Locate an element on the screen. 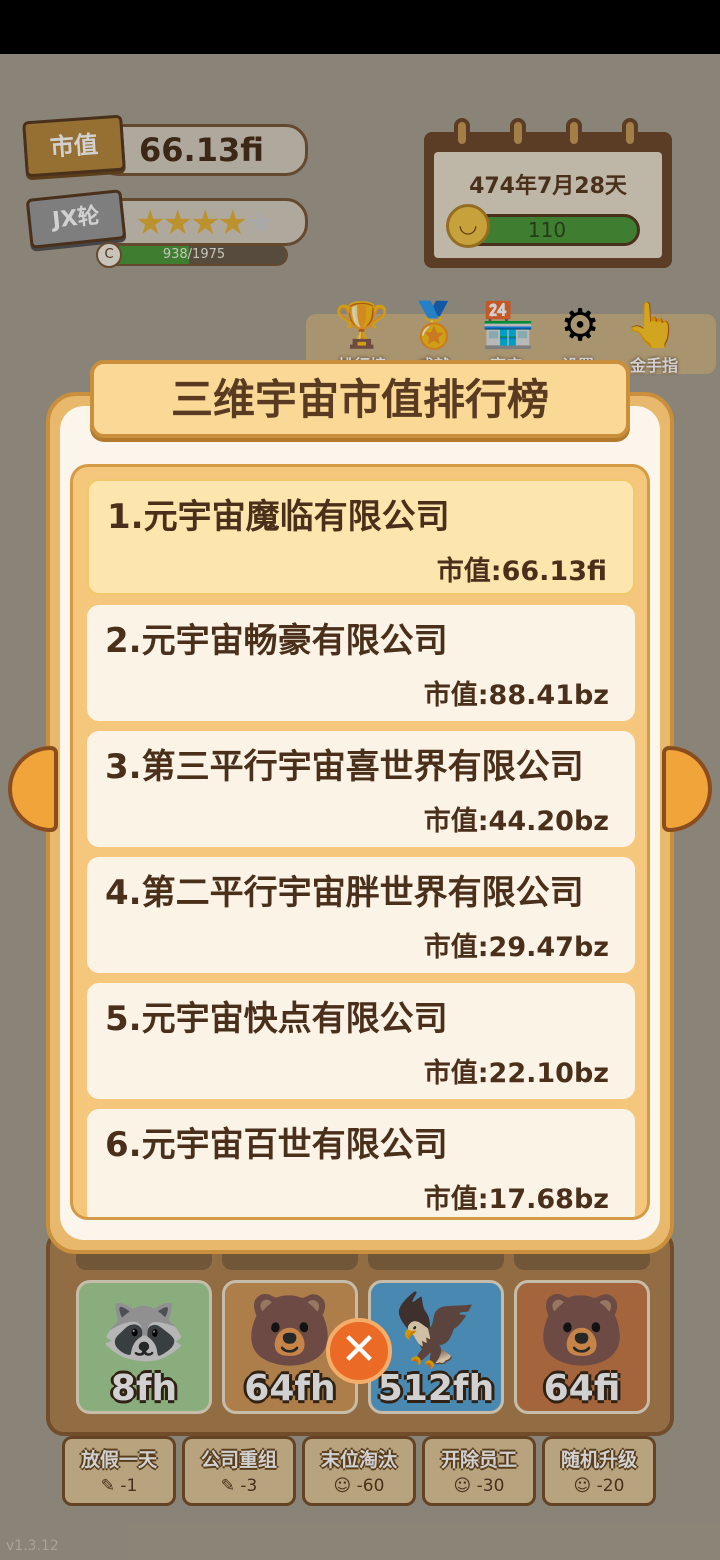 The height and width of the screenshot is (1560, 720). leaderboard-row: 2.元宇宙畅豪有限公司 市值:88.41bz is located at coordinates (361, 663).